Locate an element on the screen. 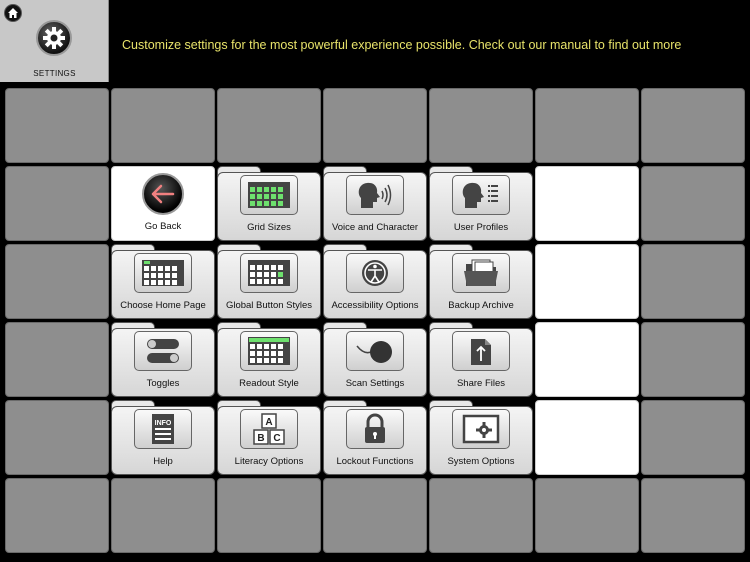  block-letter-a: A is located at coordinates (268, 422).